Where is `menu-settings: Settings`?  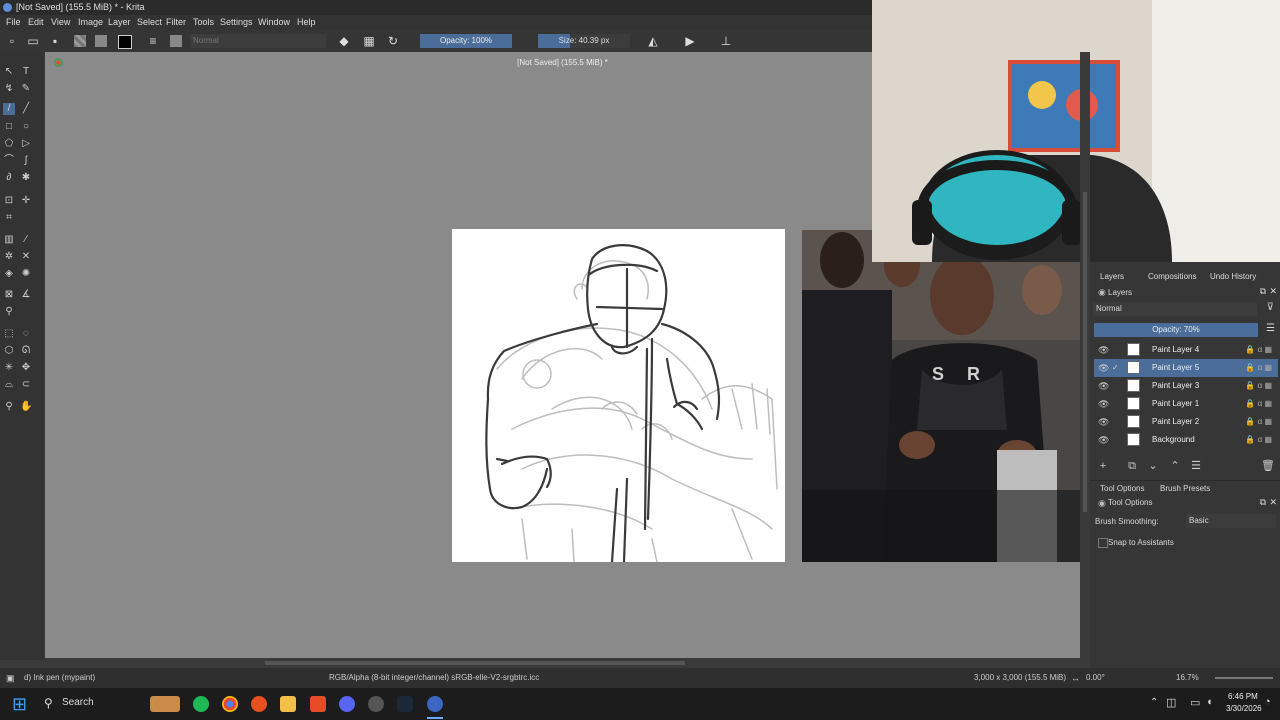 menu-settings: Settings is located at coordinates (236, 22).